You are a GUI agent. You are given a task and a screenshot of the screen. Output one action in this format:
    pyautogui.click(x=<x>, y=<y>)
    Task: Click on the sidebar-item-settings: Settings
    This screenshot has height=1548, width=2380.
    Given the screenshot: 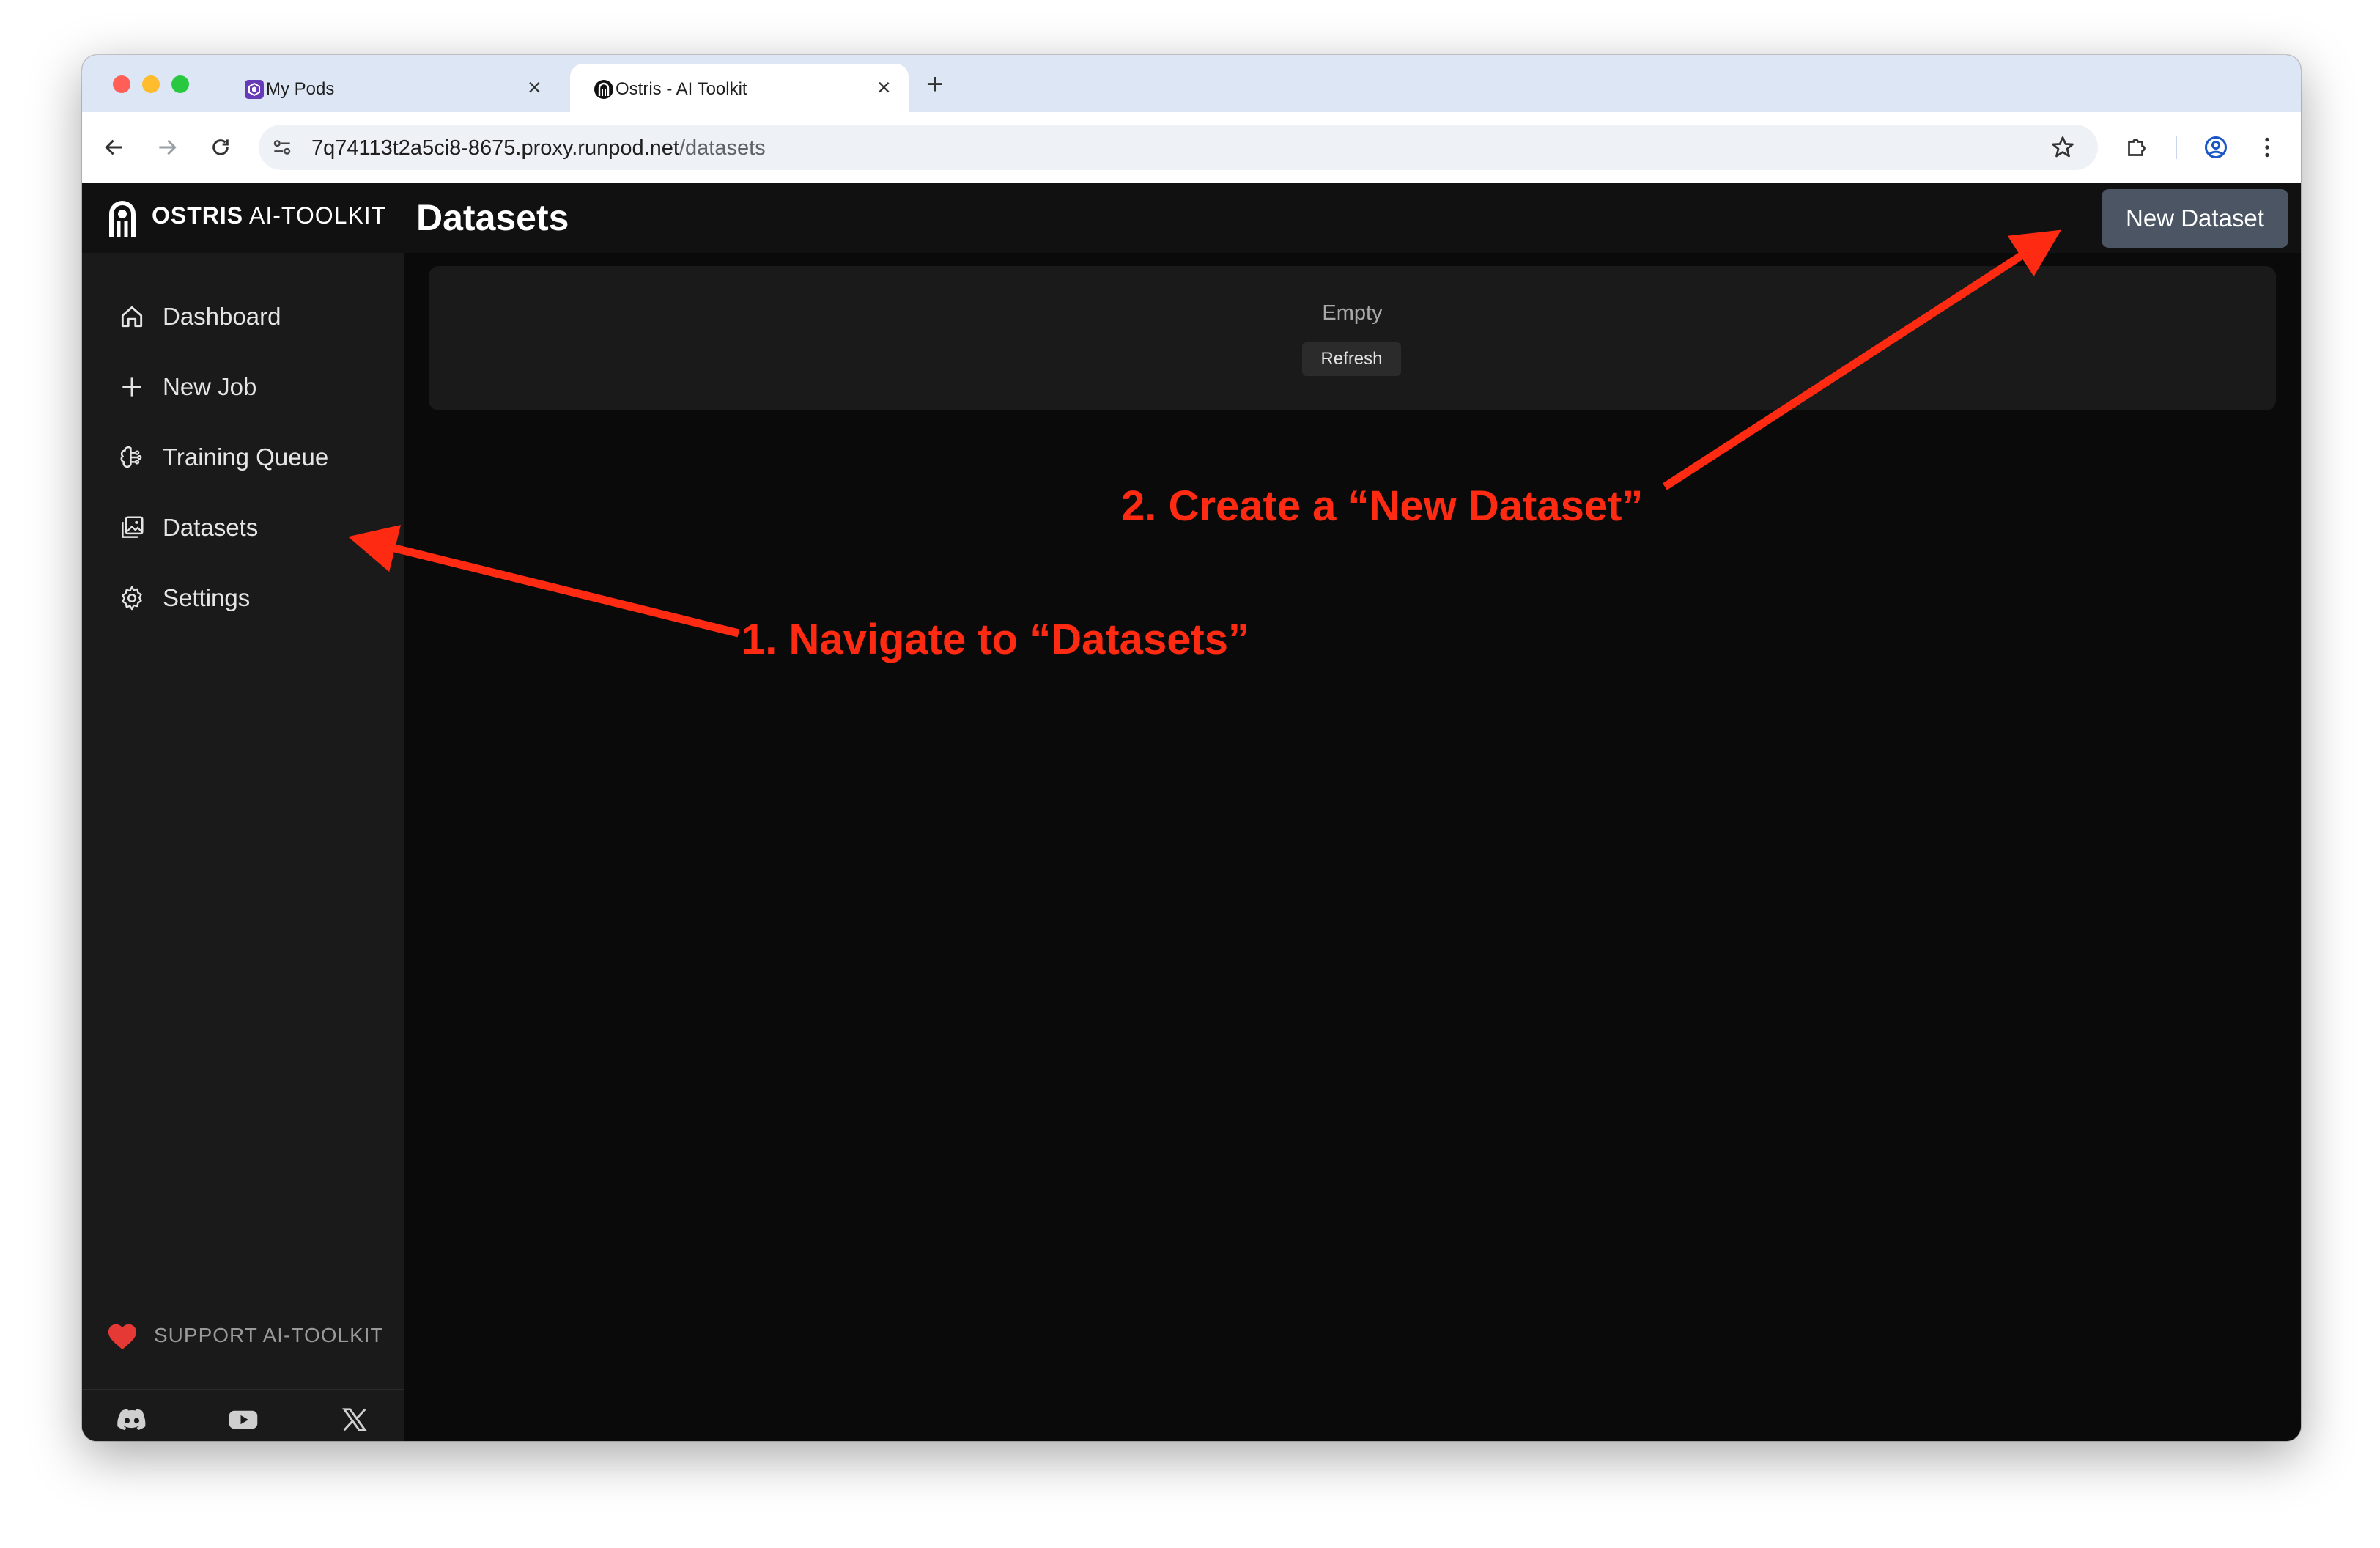 What is the action you would take?
    pyautogui.click(x=255, y=598)
    